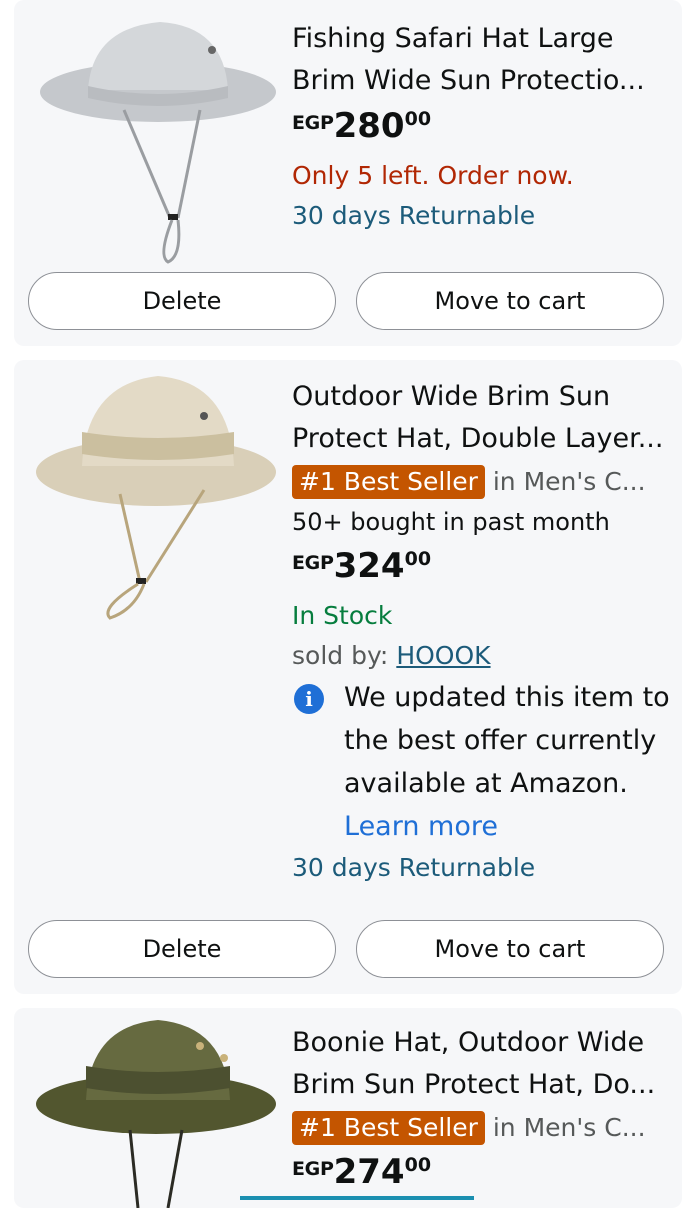 The height and width of the screenshot is (1208, 696). I want to click on info-icon: i, so click(309, 699).